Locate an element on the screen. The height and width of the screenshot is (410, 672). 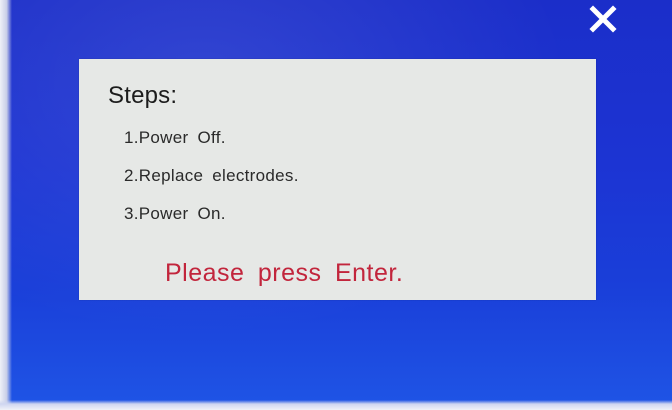
close-icon is located at coordinates (603, 19).